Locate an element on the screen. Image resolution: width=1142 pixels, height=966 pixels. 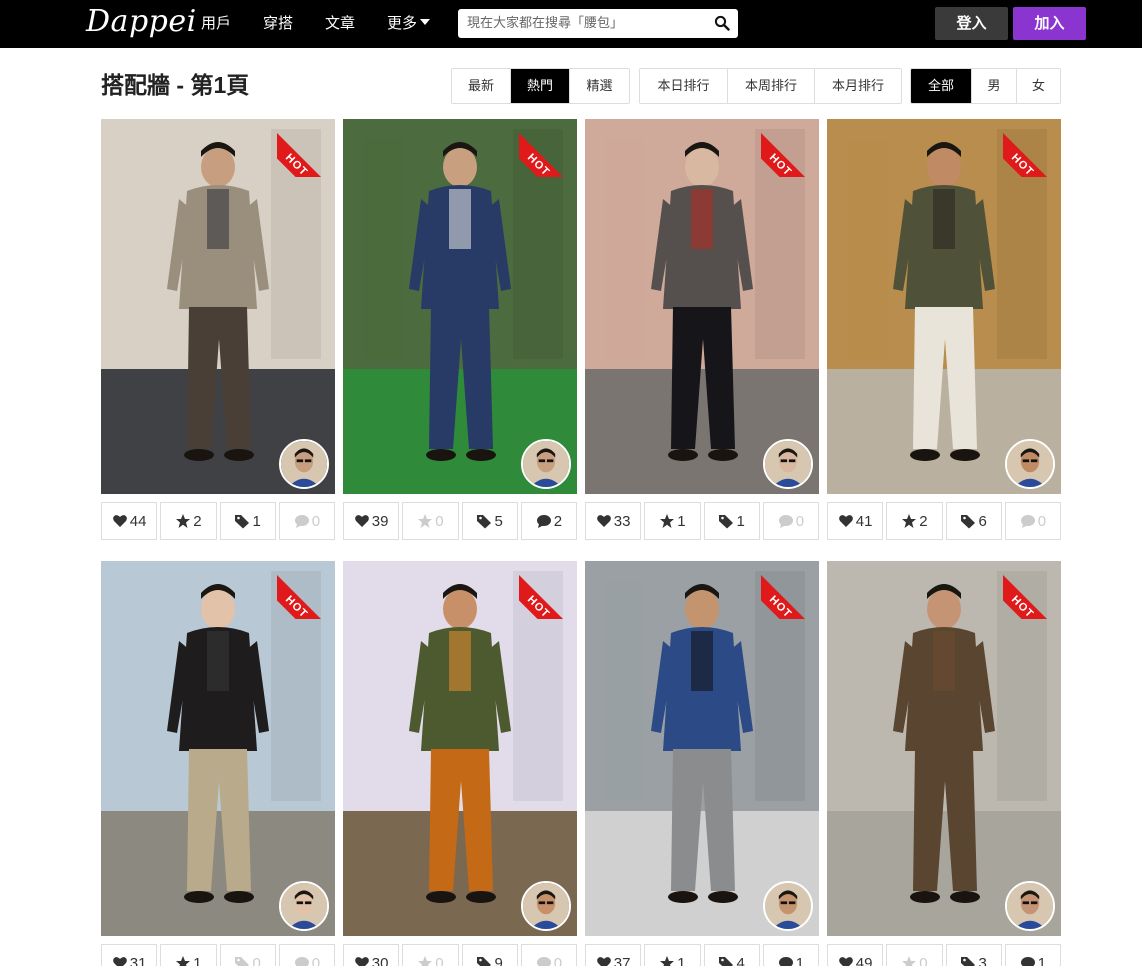
star-button-count: 1 is located at coordinates (681, 521).